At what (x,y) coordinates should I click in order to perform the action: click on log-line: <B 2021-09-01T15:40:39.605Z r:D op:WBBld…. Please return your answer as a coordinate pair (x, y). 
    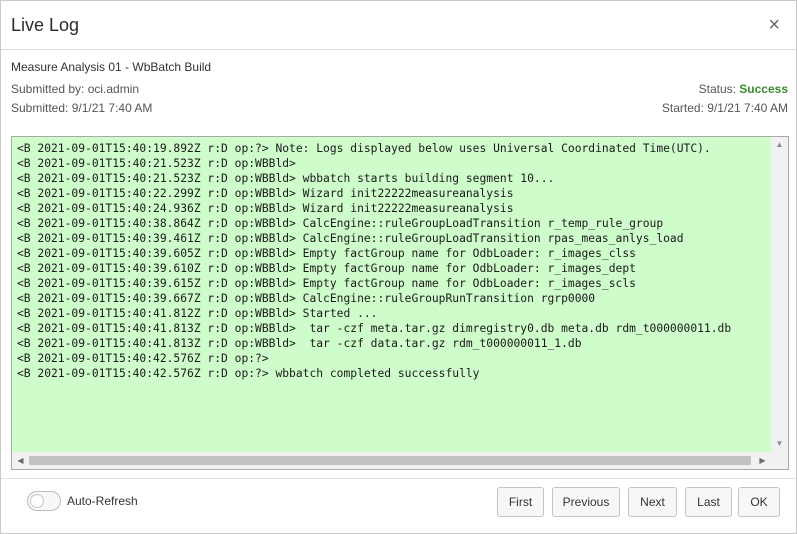
    Looking at the image, I should click on (326, 253).